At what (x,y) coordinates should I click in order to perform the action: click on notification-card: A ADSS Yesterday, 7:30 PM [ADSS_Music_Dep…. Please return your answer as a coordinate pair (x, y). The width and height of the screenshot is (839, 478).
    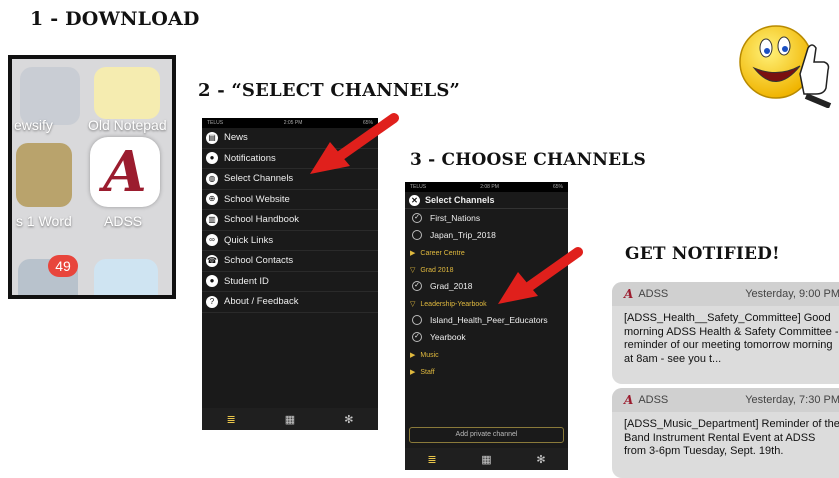
    Looking at the image, I should click on (725, 433).